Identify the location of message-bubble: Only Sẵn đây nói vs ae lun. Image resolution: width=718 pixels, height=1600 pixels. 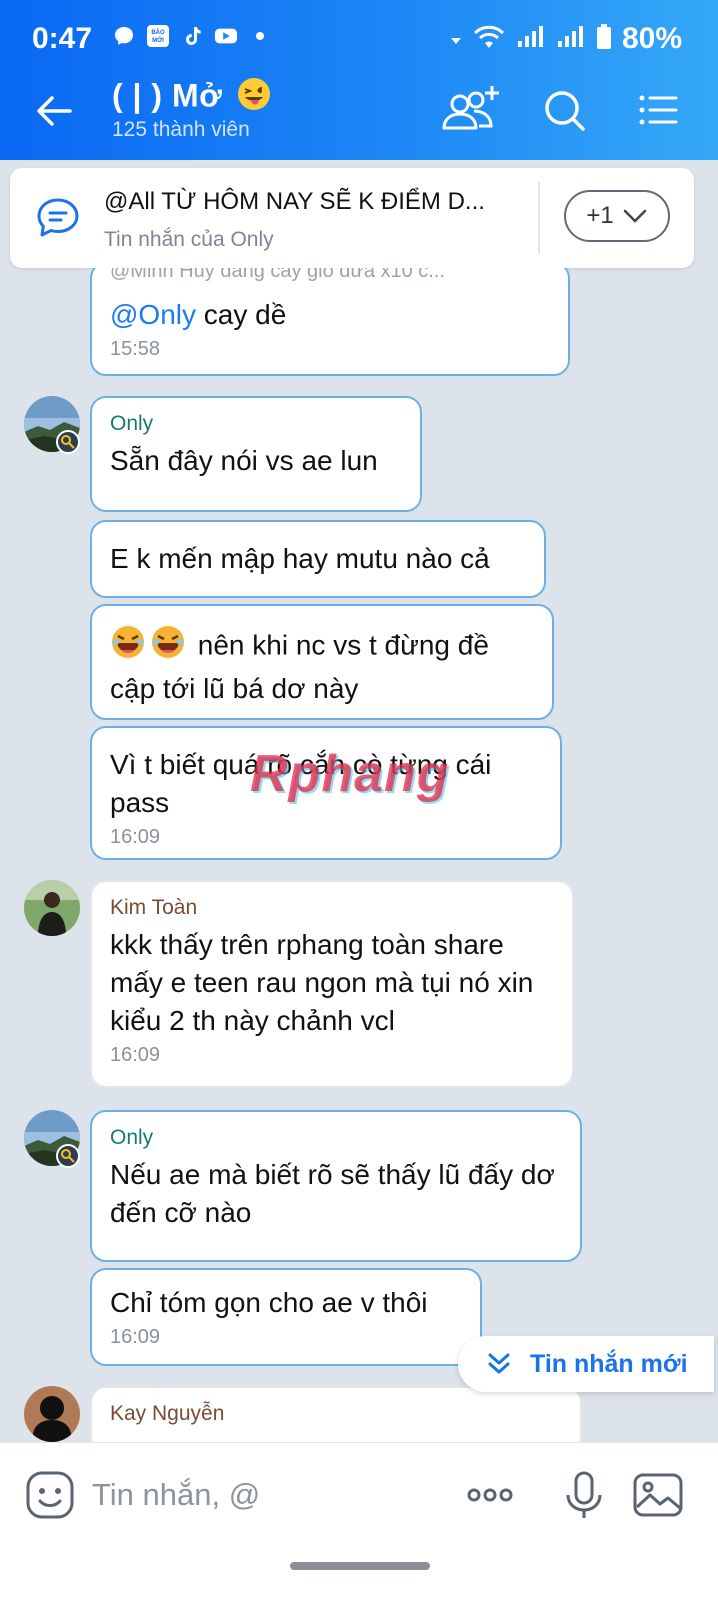
(256, 454).